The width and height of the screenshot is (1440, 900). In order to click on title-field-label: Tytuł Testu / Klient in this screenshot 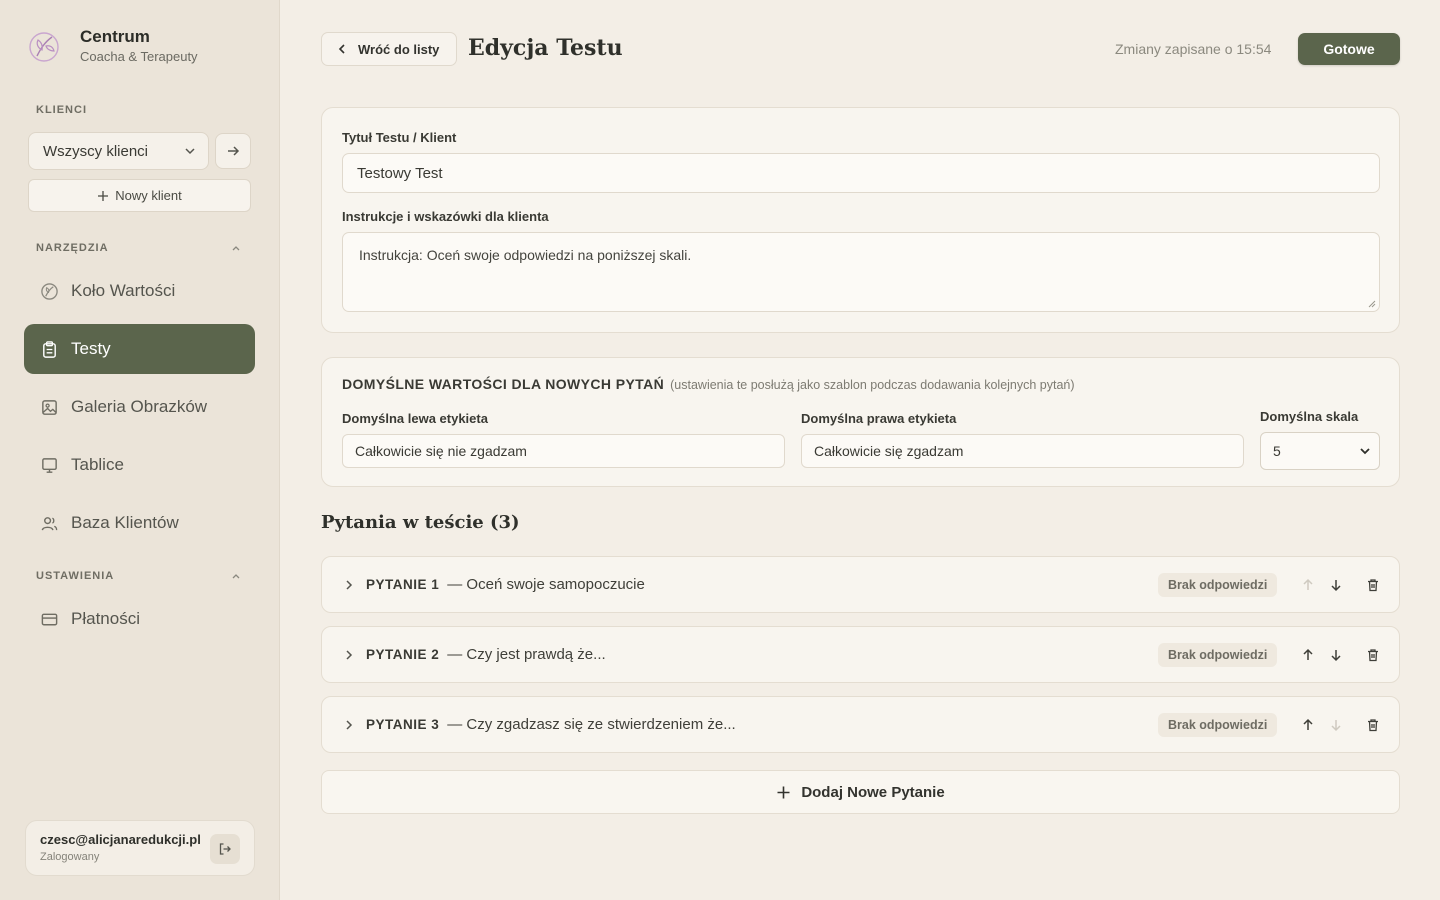, I will do `click(399, 137)`.